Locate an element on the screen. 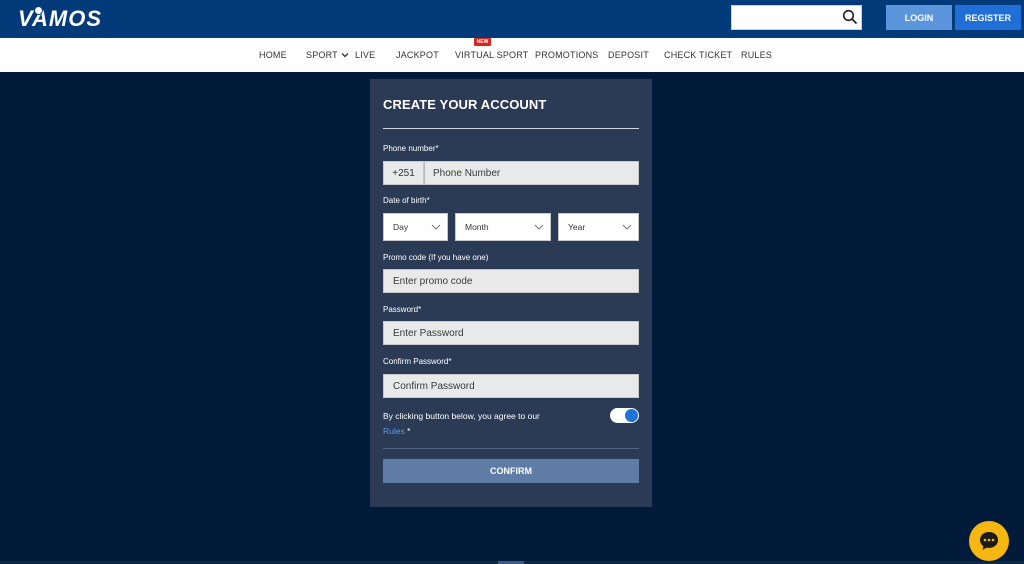  toggle-knob is located at coordinates (631, 415).